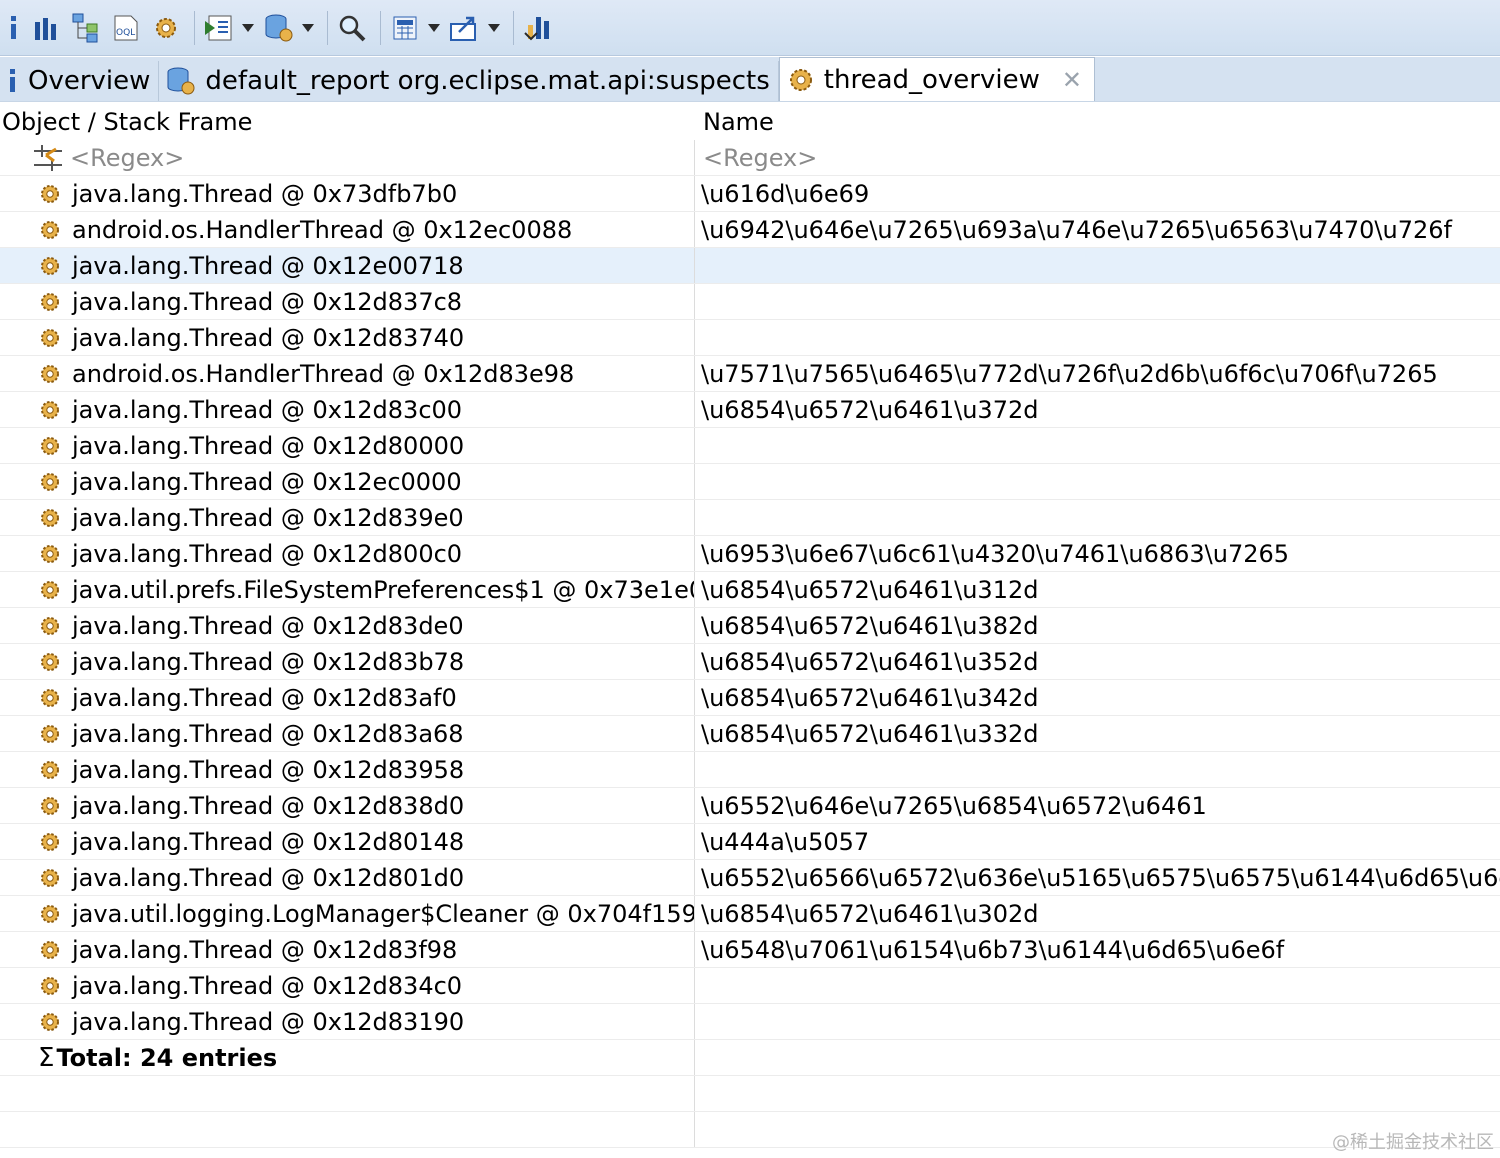  Describe the element at coordinates (870, 409) in the screenshot. I see `name-cell: \u6854\u6572\u6461\u372d` at that location.